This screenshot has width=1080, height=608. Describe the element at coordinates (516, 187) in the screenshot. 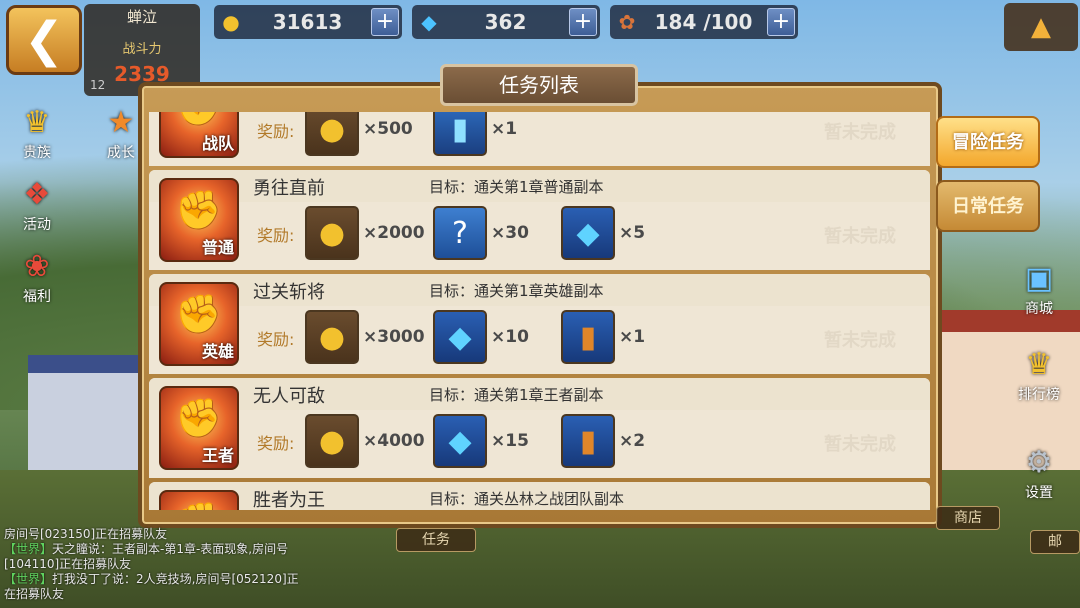

I see `quest-goal: 目标：通关第1章普通副本` at that location.